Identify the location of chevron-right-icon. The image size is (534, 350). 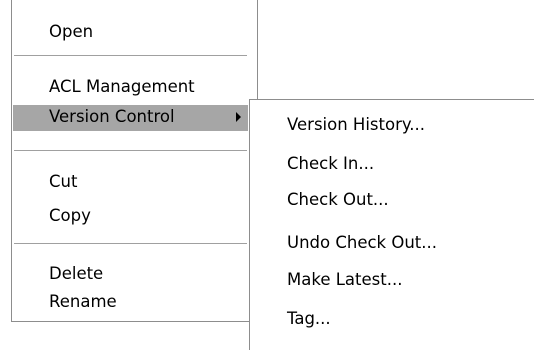
(238, 117).